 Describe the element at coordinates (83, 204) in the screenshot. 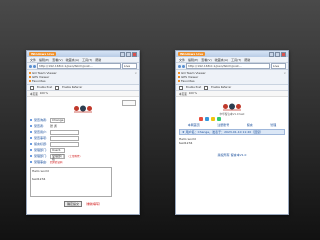

I see `submit-row: 确定提交 （重新填写）` at that location.